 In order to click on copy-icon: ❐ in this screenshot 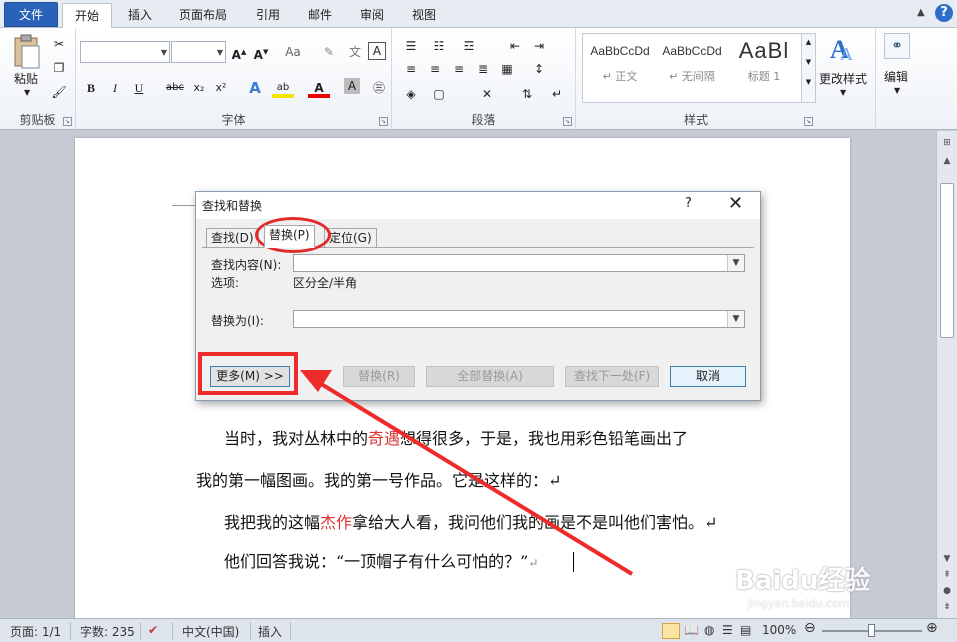, I will do `click(59, 68)`.